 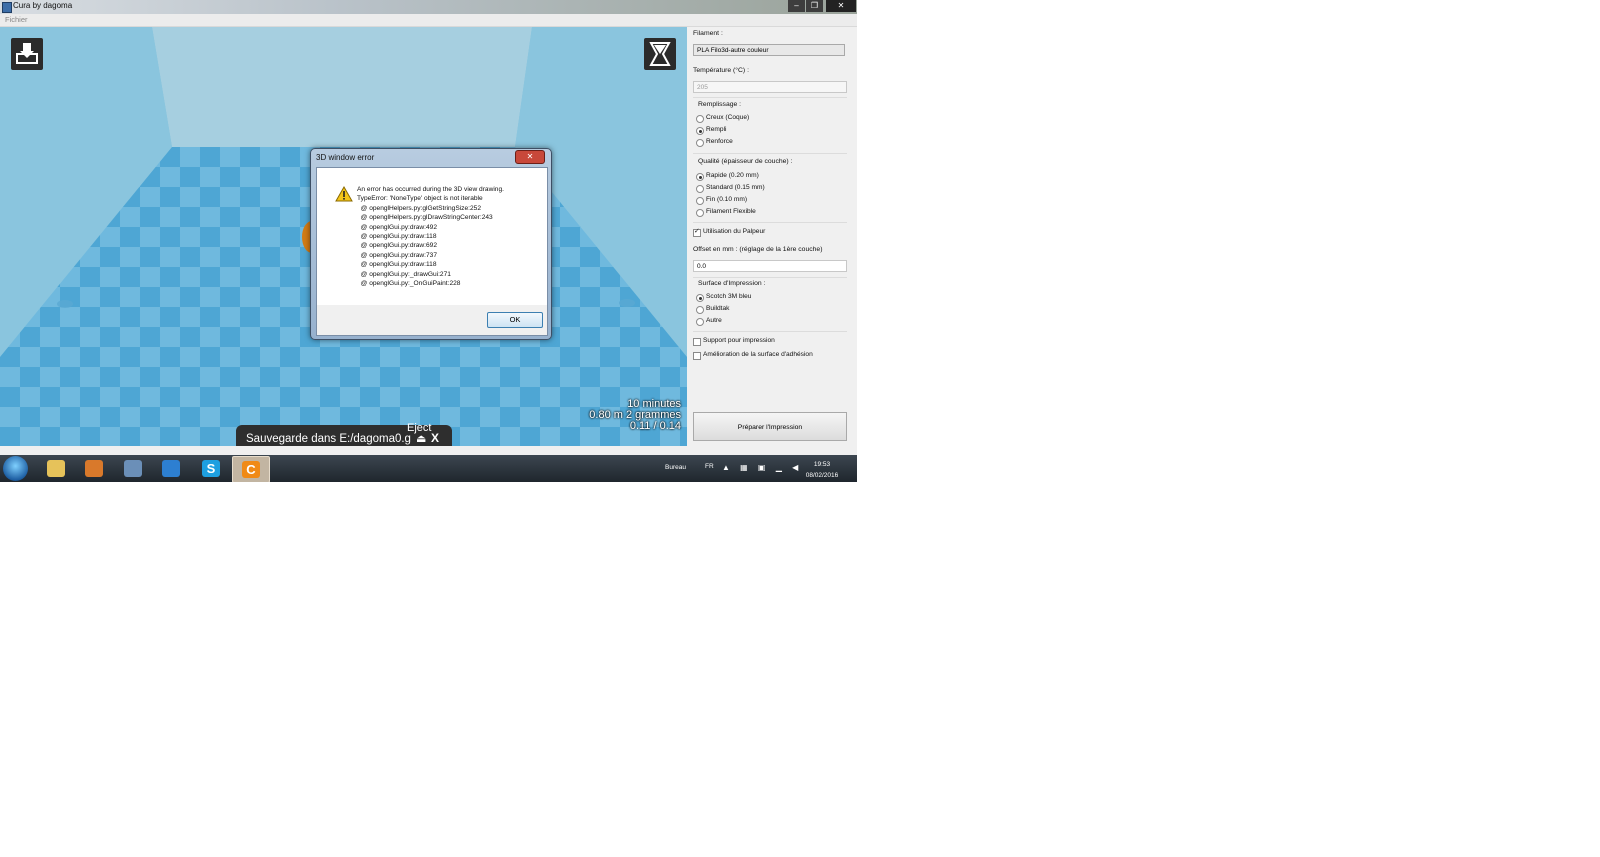 What do you see at coordinates (822, 464) in the screenshot?
I see `clock-time: 19:53` at bounding box center [822, 464].